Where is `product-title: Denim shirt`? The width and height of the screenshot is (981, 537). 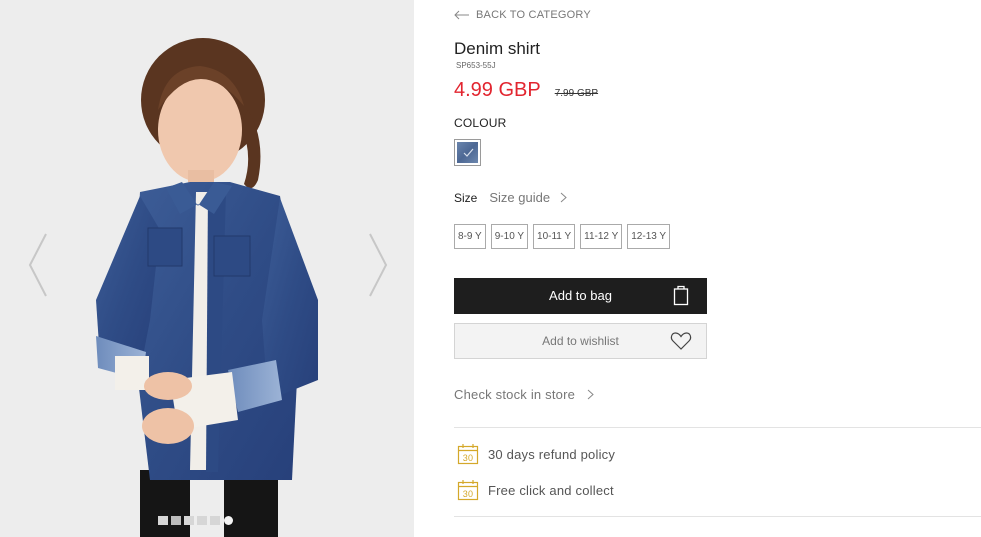
product-title: Denim shirt is located at coordinates (497, 48).